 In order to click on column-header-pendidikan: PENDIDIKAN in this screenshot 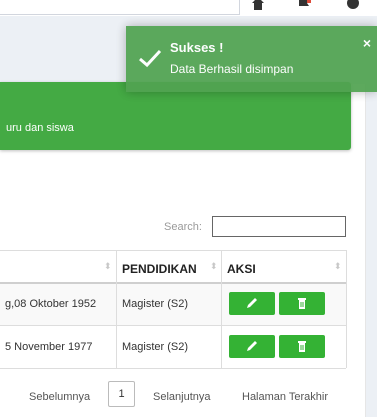, I will do `click(159, 269)`.